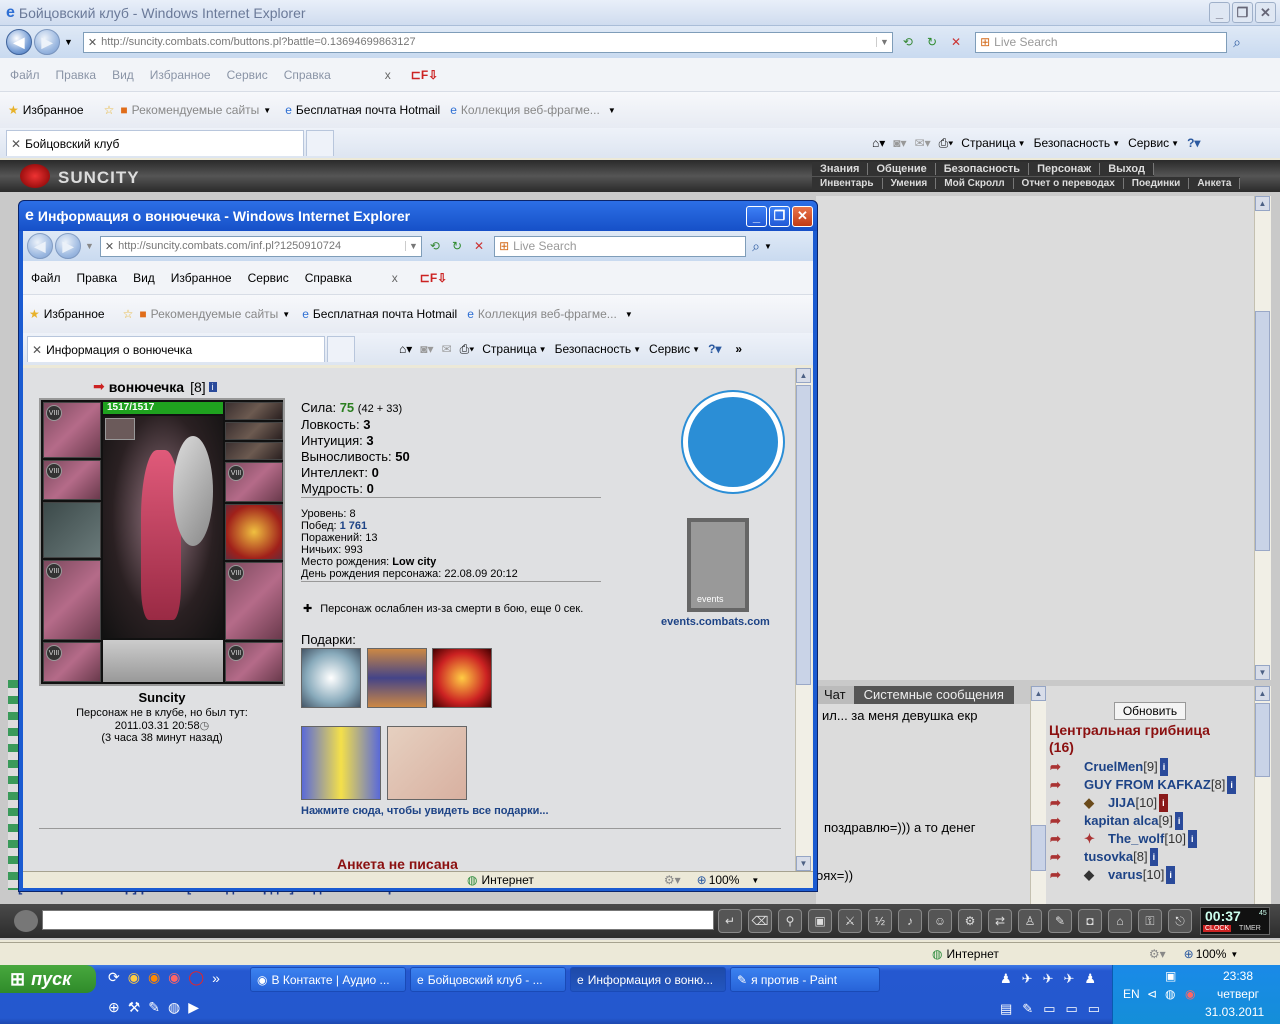  I want to click on chevron-more-icon: », so click(738, 349).